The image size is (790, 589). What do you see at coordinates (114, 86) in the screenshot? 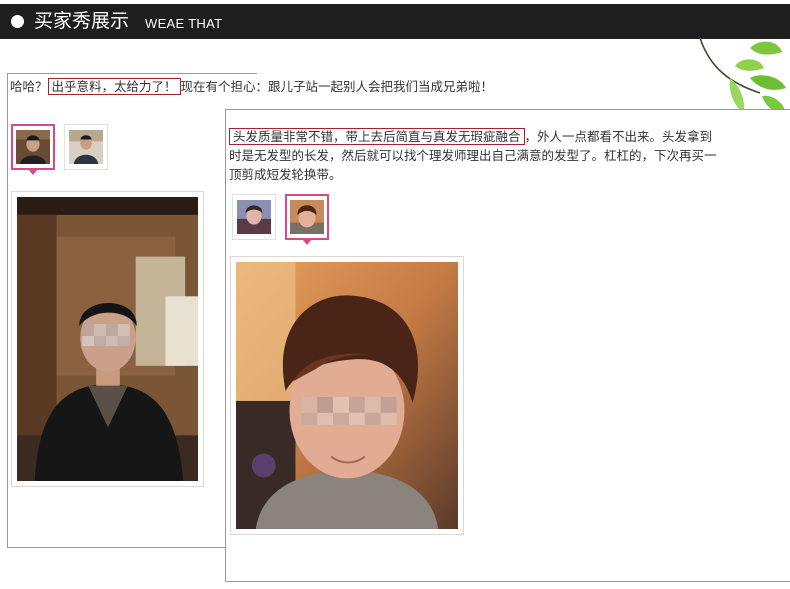
I see `highlighted-phrase: 出乎意料，太给力了！` at bounding box center [114, 86].